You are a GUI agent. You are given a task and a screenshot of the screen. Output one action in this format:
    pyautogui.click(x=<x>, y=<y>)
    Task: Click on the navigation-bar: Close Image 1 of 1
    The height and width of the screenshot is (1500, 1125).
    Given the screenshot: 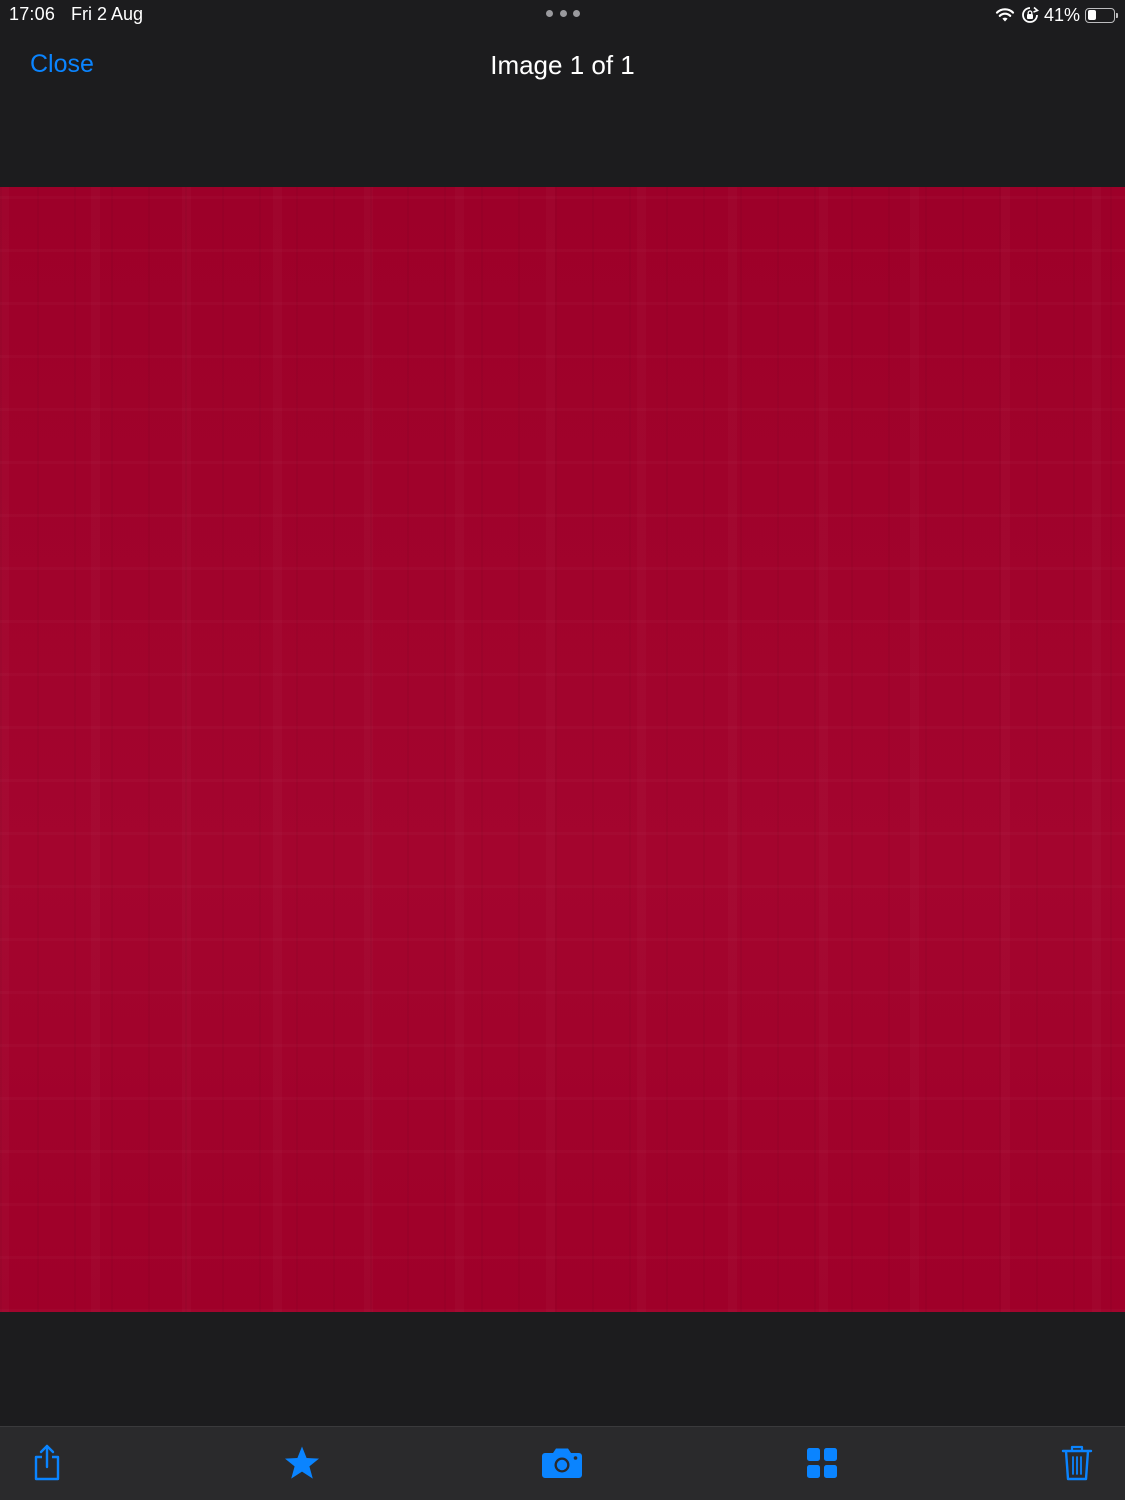 What is the action you would take?
    pyautogui.click(x=562, y=66)
    